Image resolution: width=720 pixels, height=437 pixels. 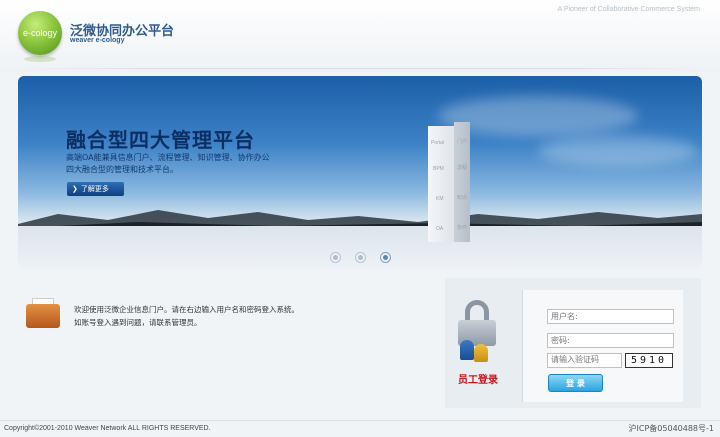 What do you see at coordinates (40, 59) in the screenshot?
I see `logo-reflection` at bounding box center [40, 59].